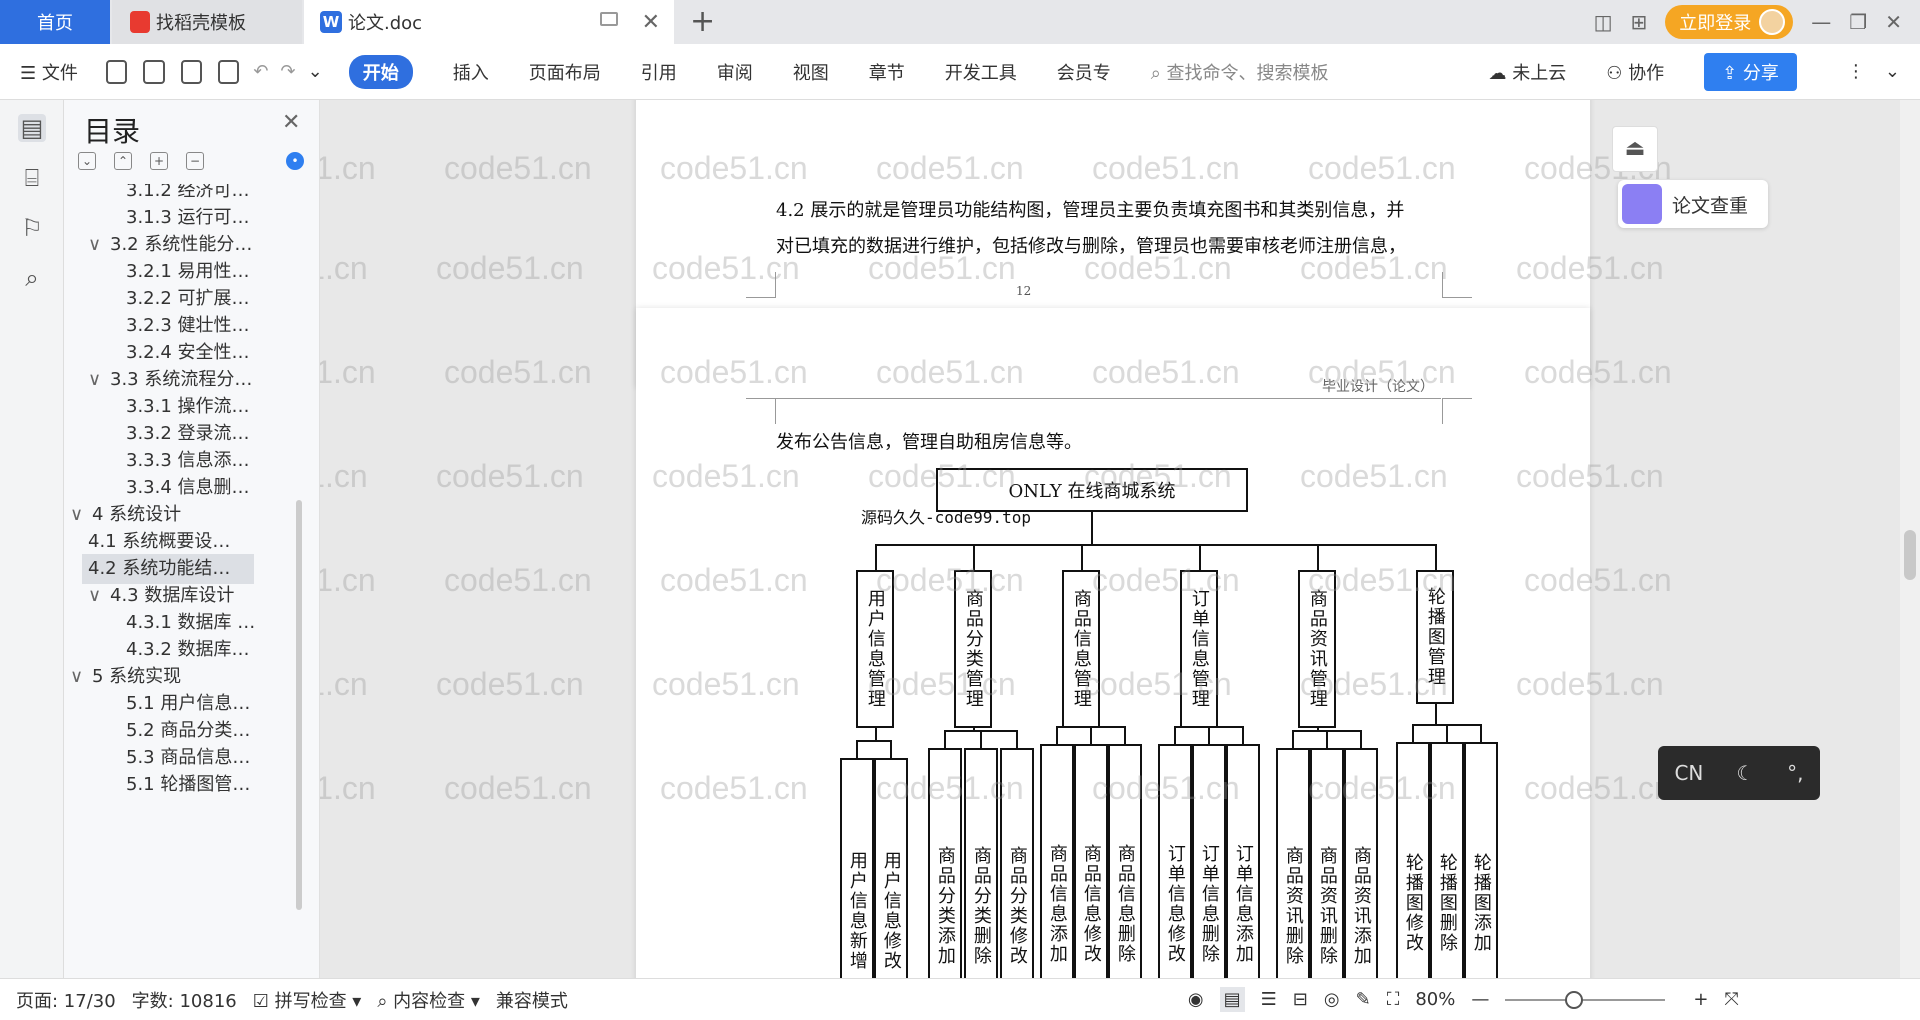 This screenshot has height=1020, width=1920. What do you see at coordinates (489, 22) in the screenshot?
I see `tab-document: W 论文.doc ✕` at bounding box center [489, 22].